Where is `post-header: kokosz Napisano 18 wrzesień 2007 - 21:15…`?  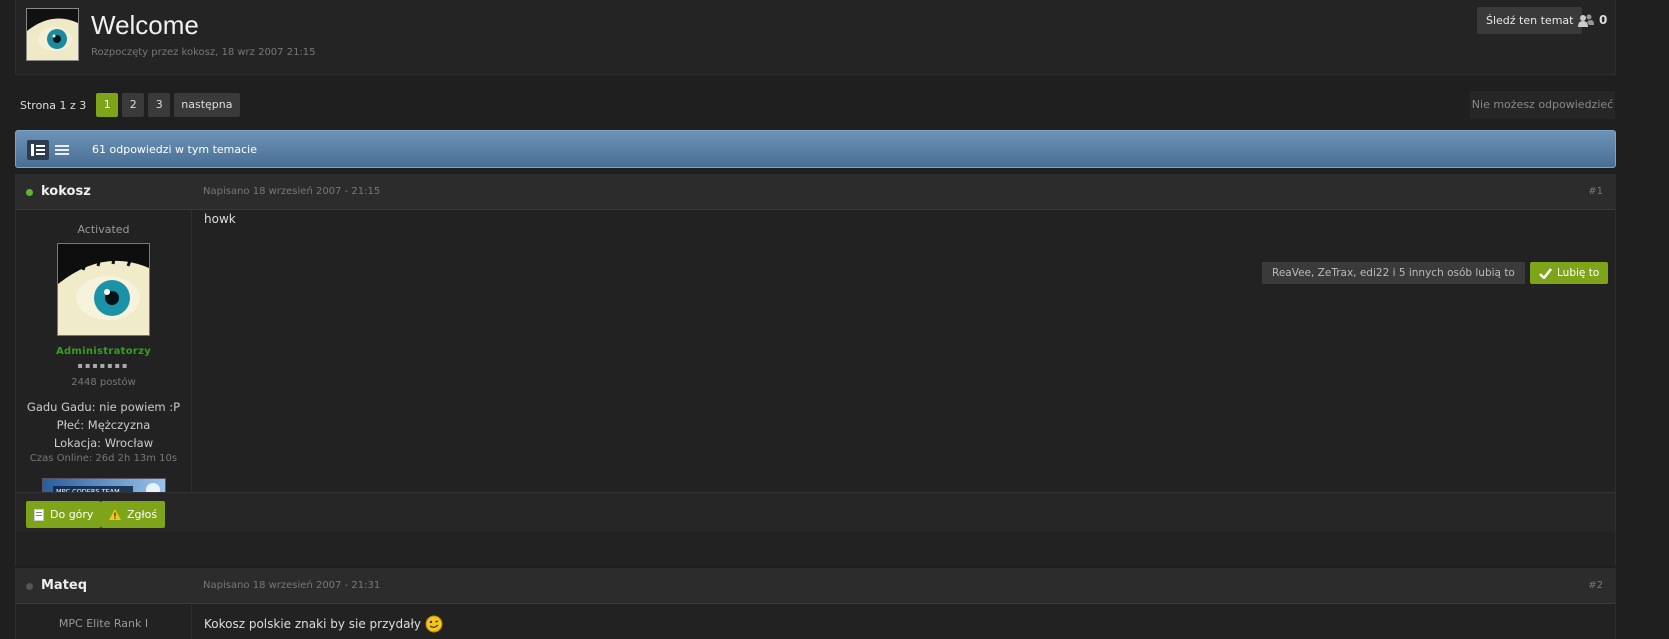 post-header: kokosz Napisano 18 wrzesień 2007 - 21:15… is located at coordinates (815, 192).